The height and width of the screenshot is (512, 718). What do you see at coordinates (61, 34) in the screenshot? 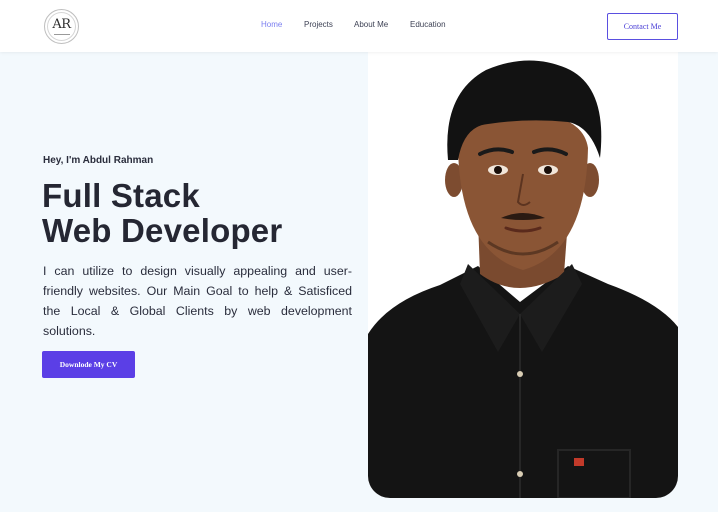
I see `logo-underline` at bounding box center [61, 34].